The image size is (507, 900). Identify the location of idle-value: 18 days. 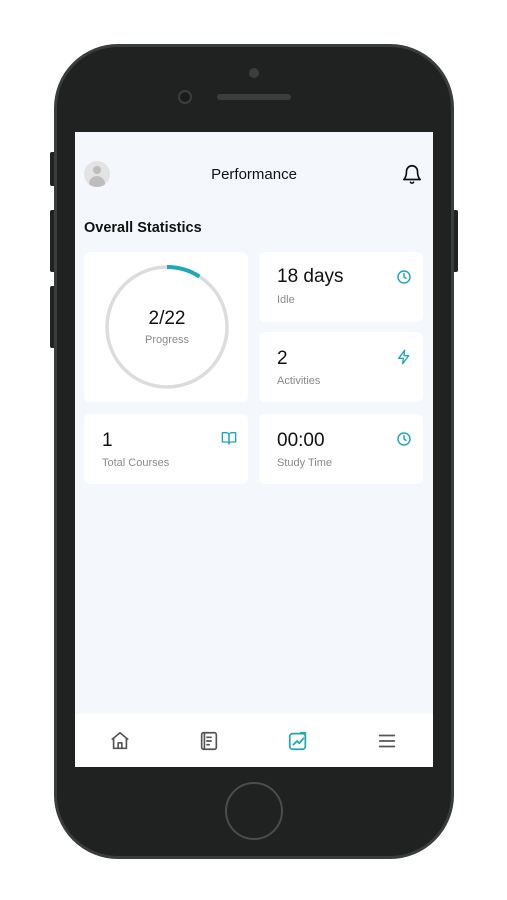
(310, 276).